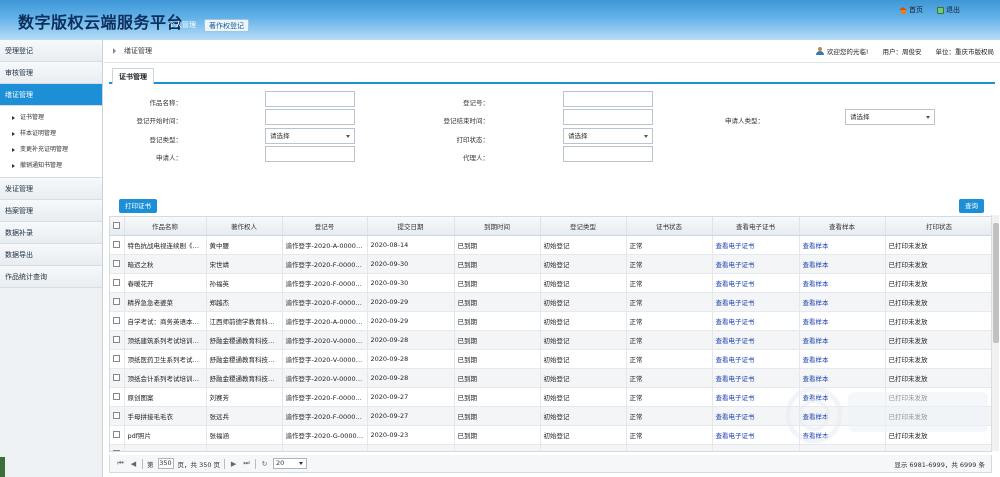 The width and height of the screenshot is (1000, 477). Describe the element at coordinates (233, 464) in the screenshot. I see `next-page-button: ▶` at that location.